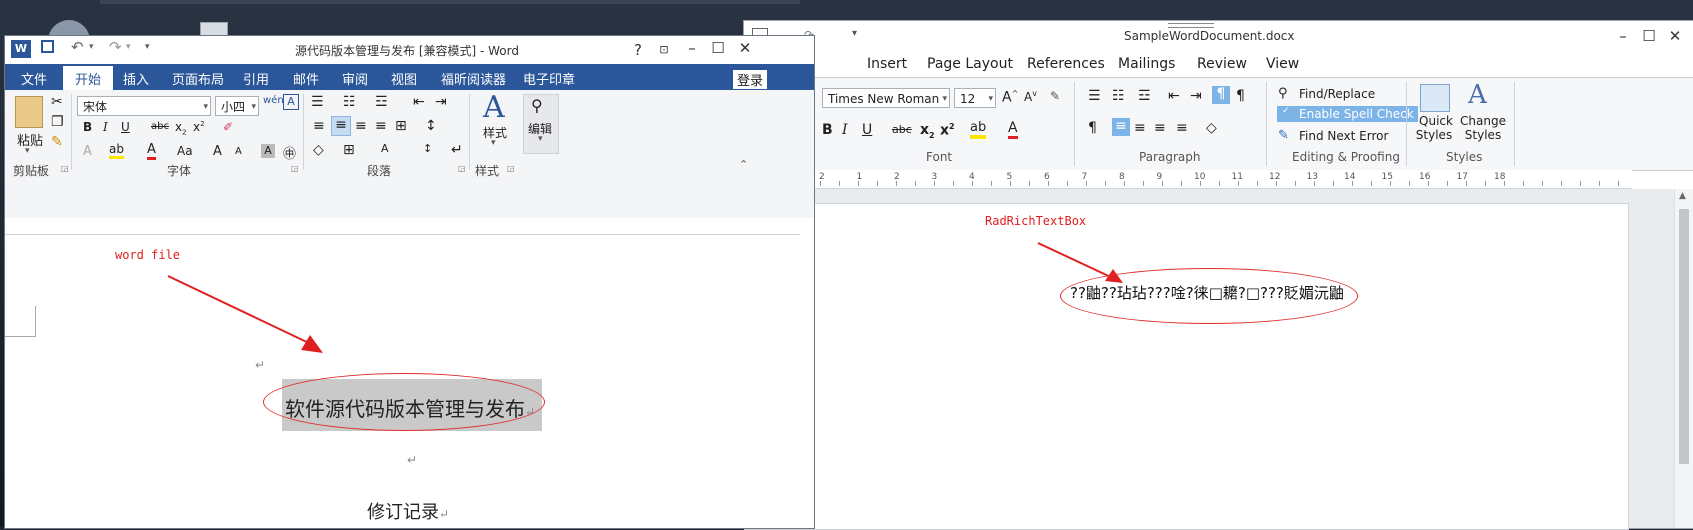 This screenshot has width=1693, height=530. I want to click on clear-formatting-icon: ✐, so click(228, 127).